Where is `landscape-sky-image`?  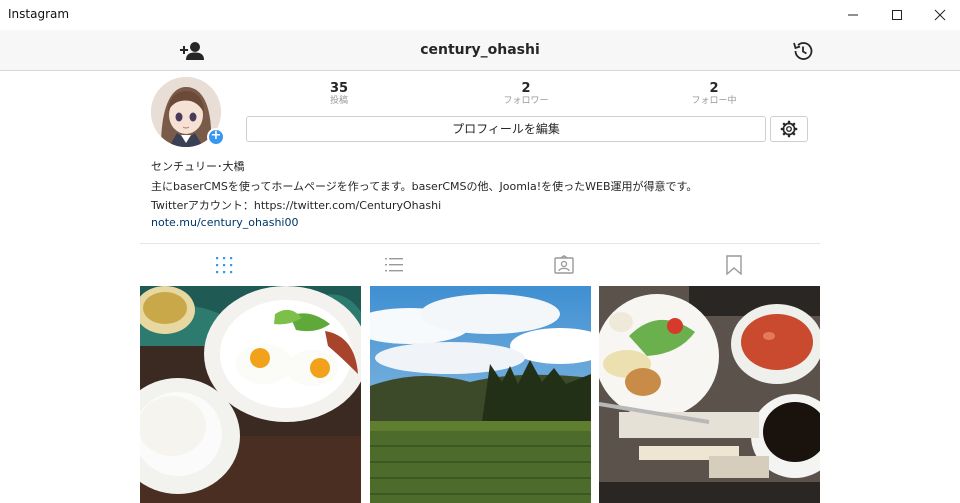
landscape-sky-image is located at coordinates (480, 394).